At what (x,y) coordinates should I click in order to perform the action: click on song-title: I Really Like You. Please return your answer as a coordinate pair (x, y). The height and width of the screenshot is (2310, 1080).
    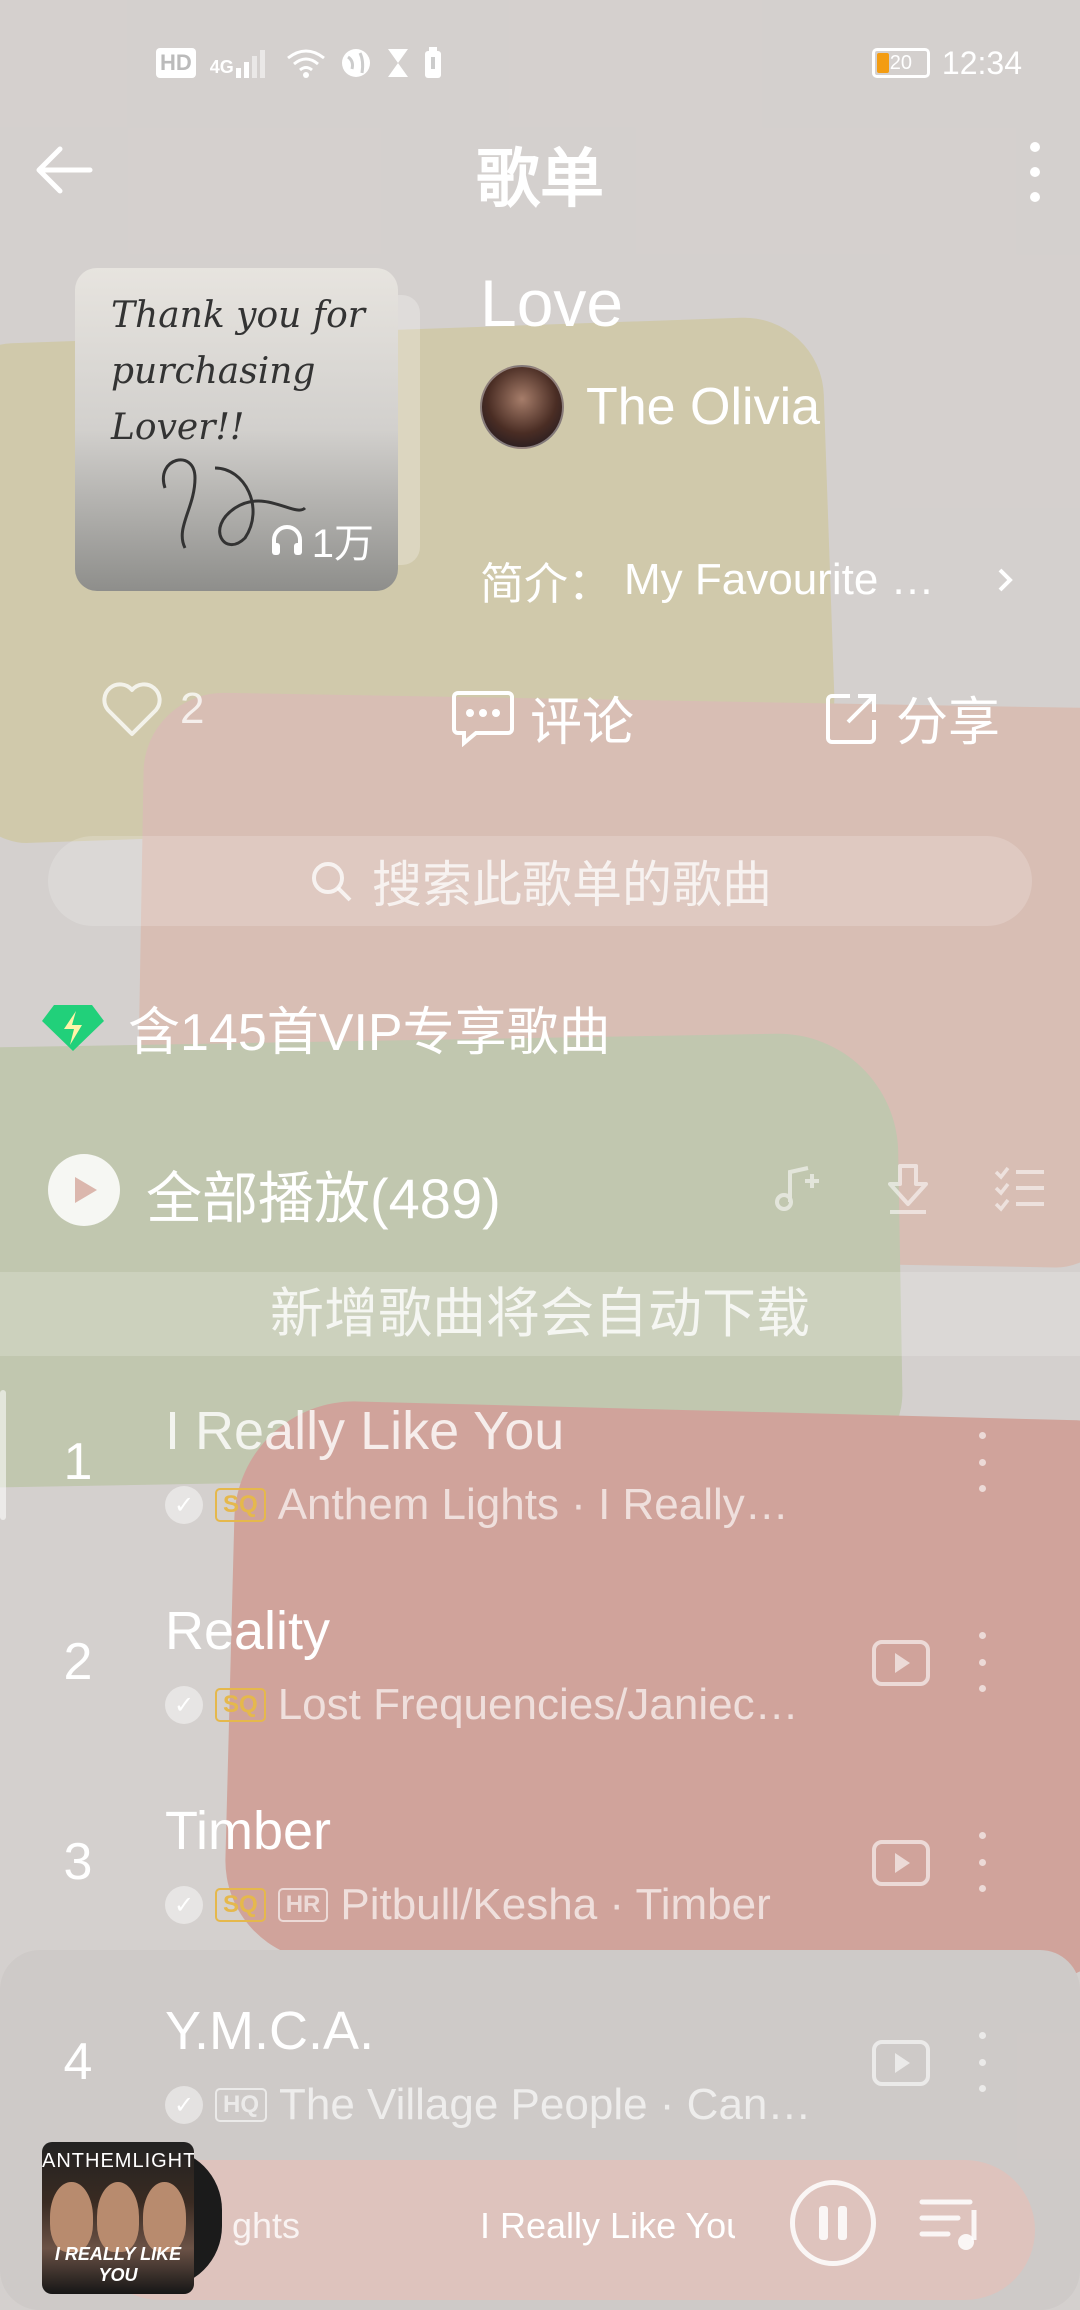
    Looking at the image, I should click on (365, 1431).